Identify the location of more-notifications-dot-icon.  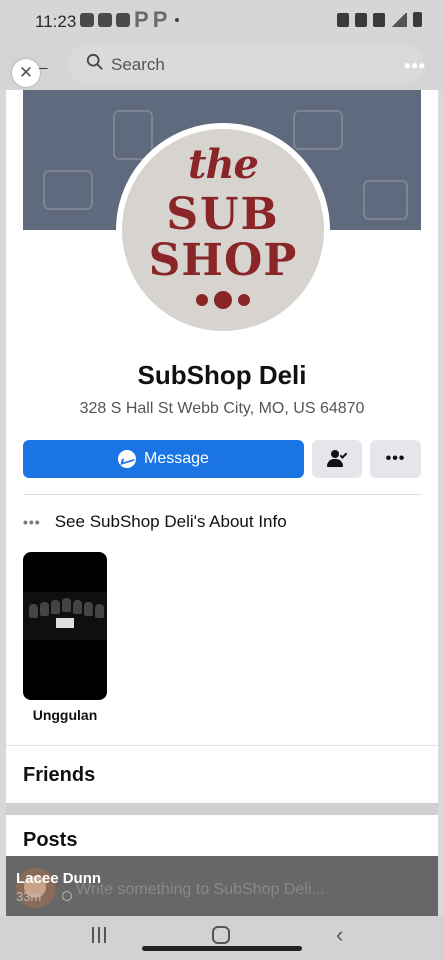
(177, 20).